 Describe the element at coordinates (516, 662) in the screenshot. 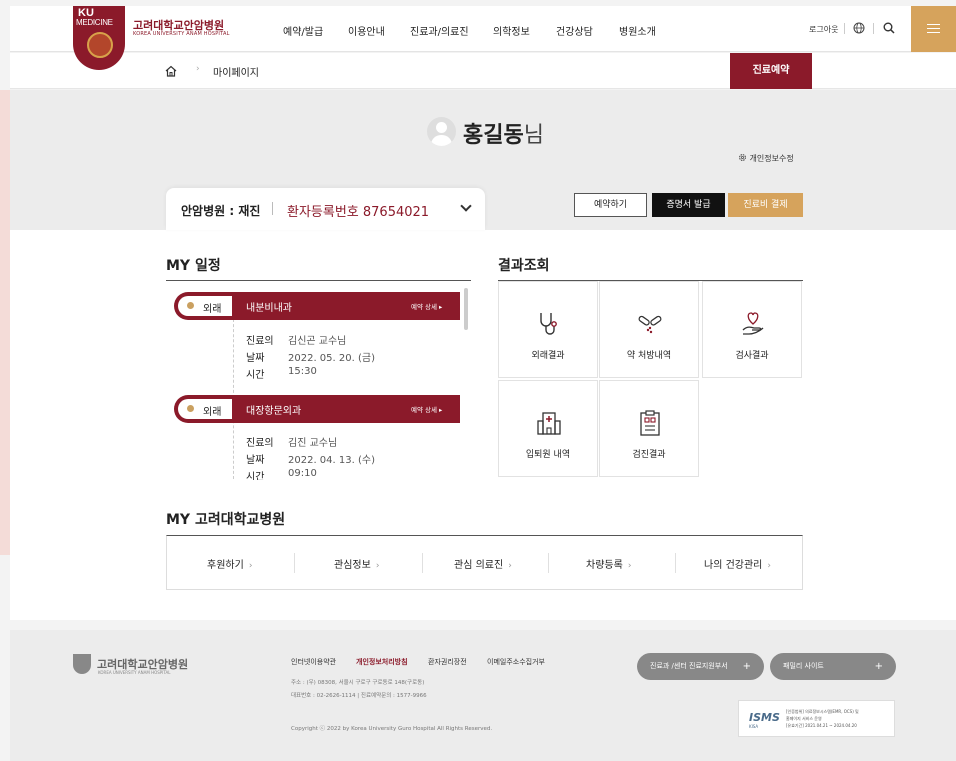

I see `footer-link-email-refusal: 이메일주소수집거부` at that location.